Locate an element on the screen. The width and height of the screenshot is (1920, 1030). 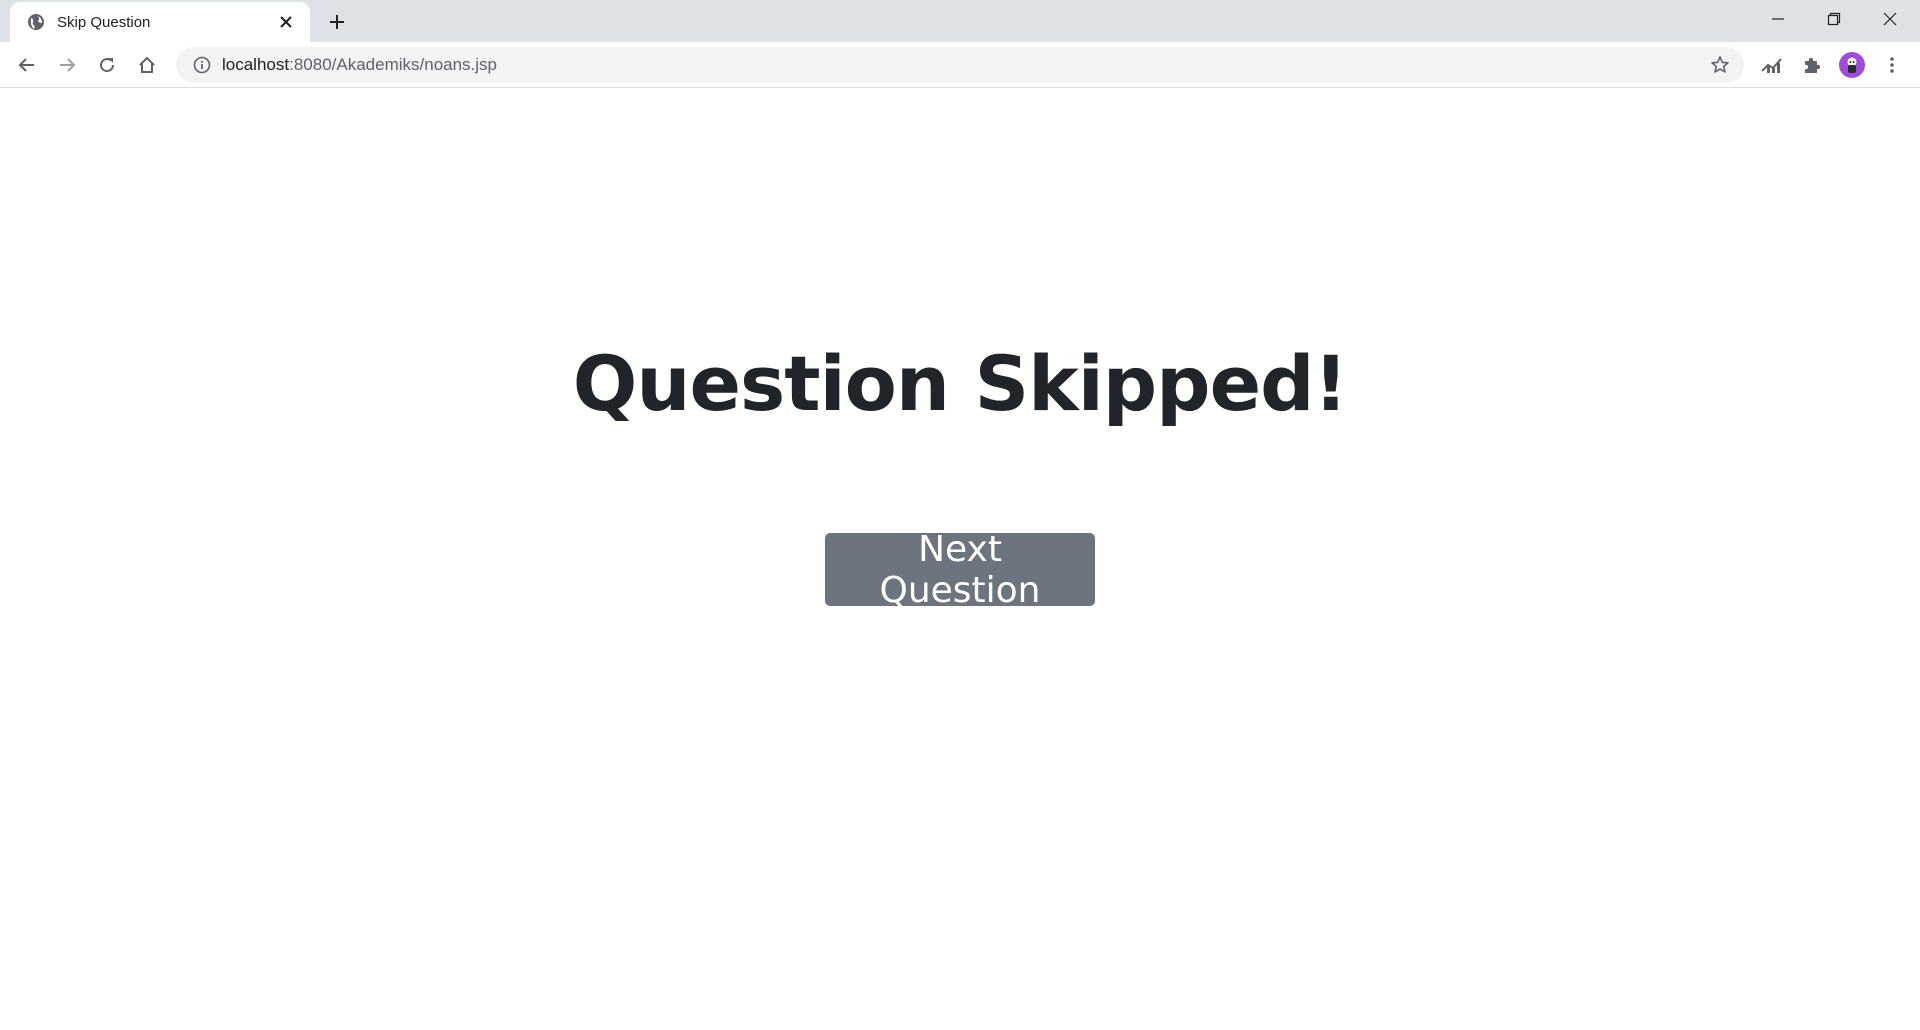
avatar is located at coordinates (1852, 65).